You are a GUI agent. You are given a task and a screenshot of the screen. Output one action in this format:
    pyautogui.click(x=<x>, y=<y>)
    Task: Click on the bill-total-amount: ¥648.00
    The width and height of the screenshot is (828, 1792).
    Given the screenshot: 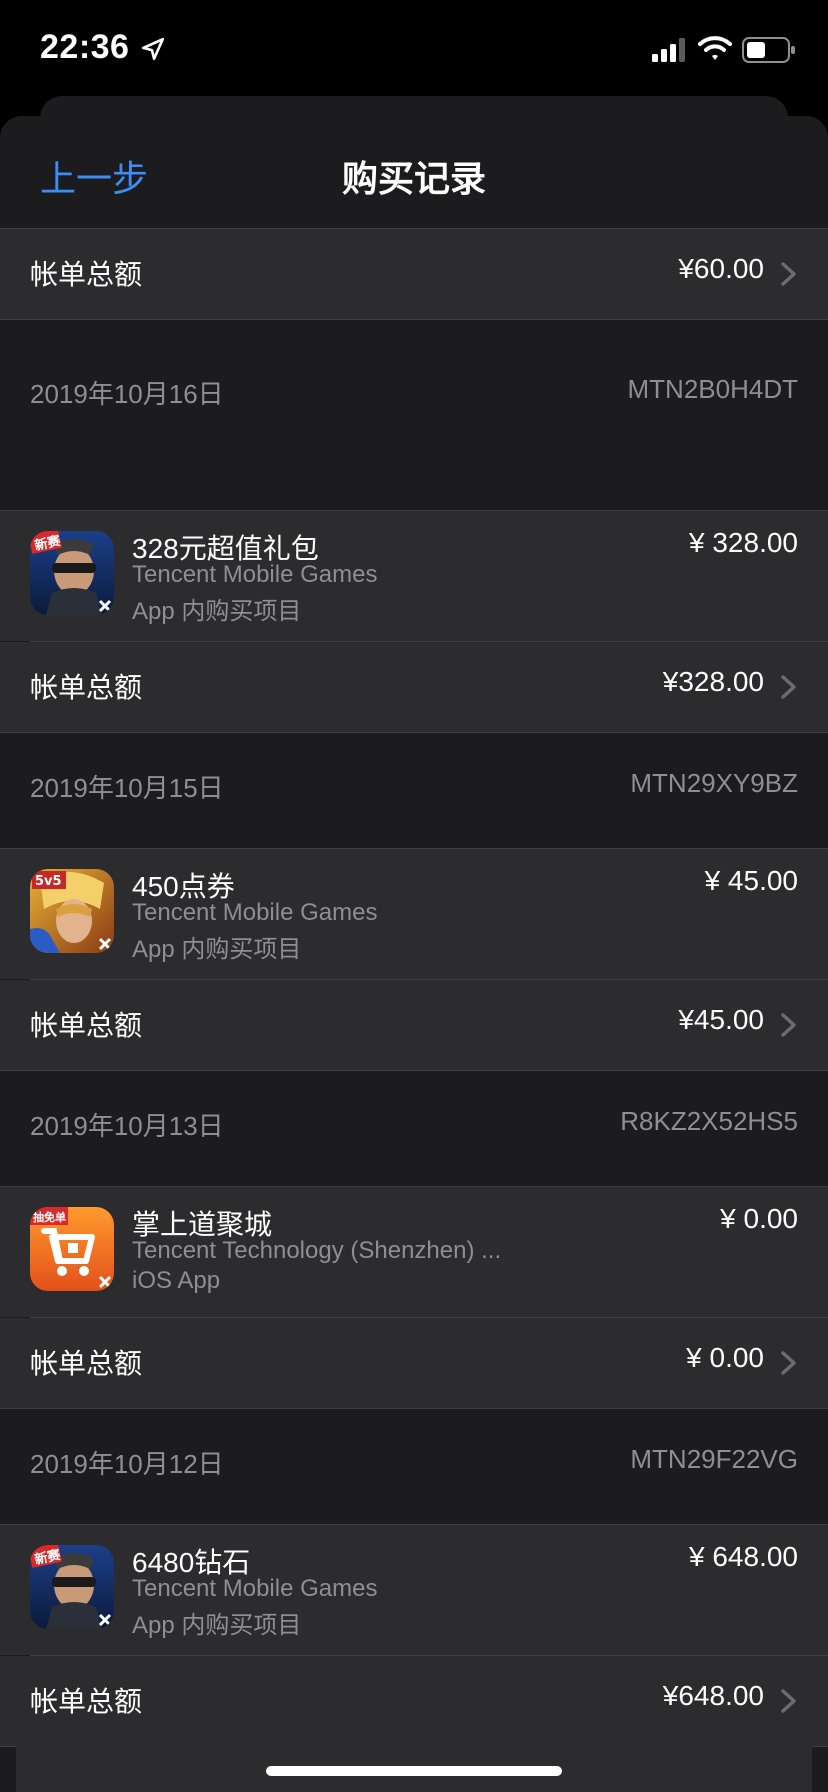 What is the action you would take?
    pyautogui.click(x=713, y=1695)
    